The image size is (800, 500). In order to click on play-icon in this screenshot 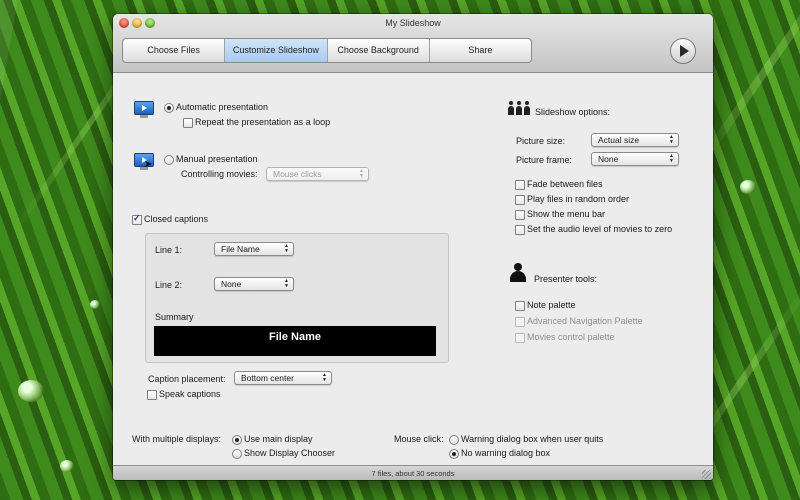, I will do `click(684, 51)`.